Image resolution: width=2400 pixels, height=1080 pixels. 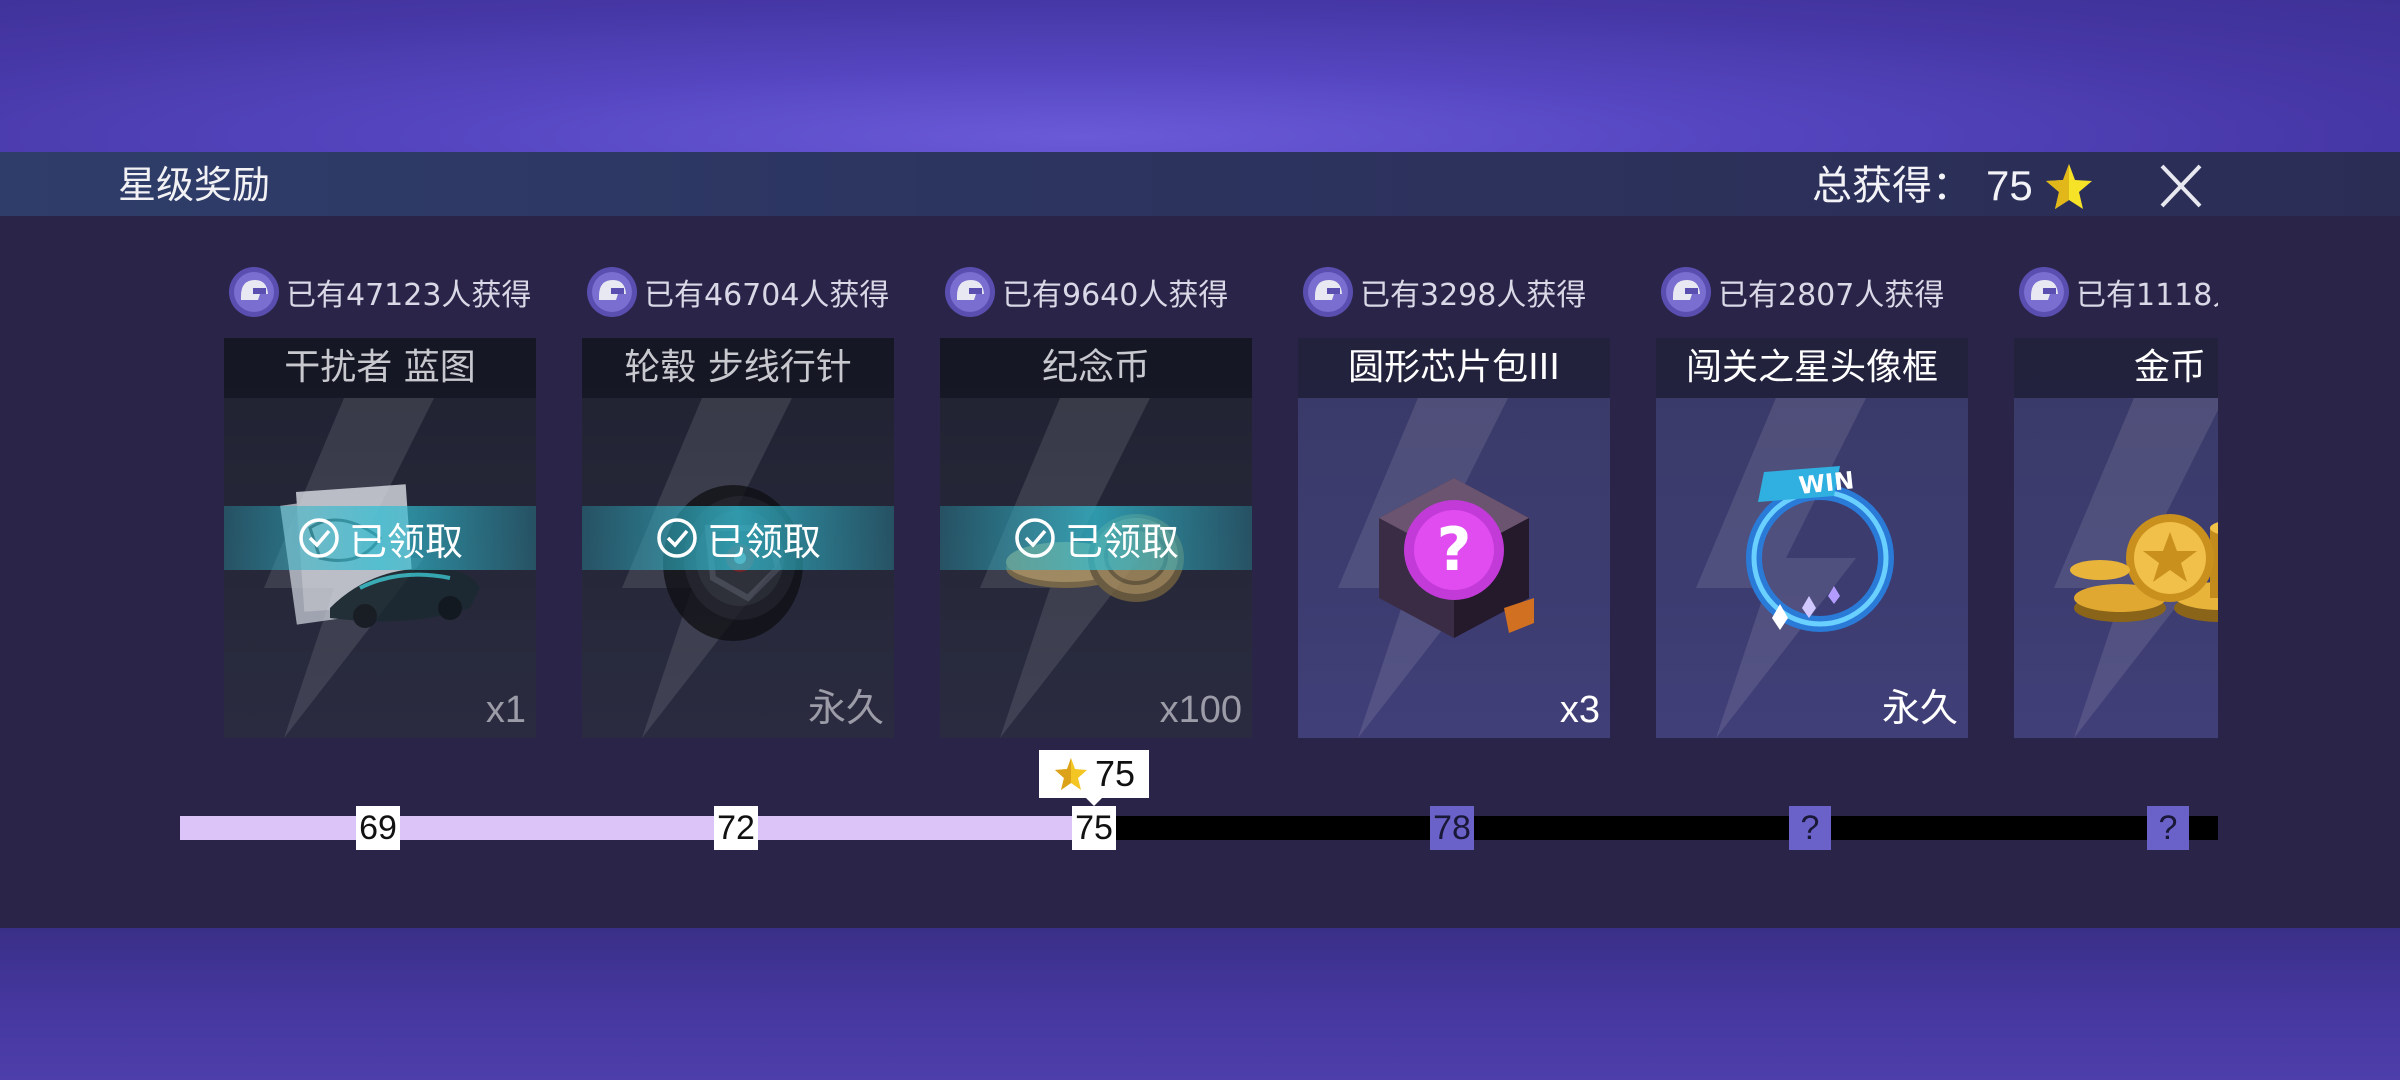 What do you see at coordinates (1812, 558) in the screenshot?
I see `reward-item-image: WIN` at bounding box center [1812, 558].